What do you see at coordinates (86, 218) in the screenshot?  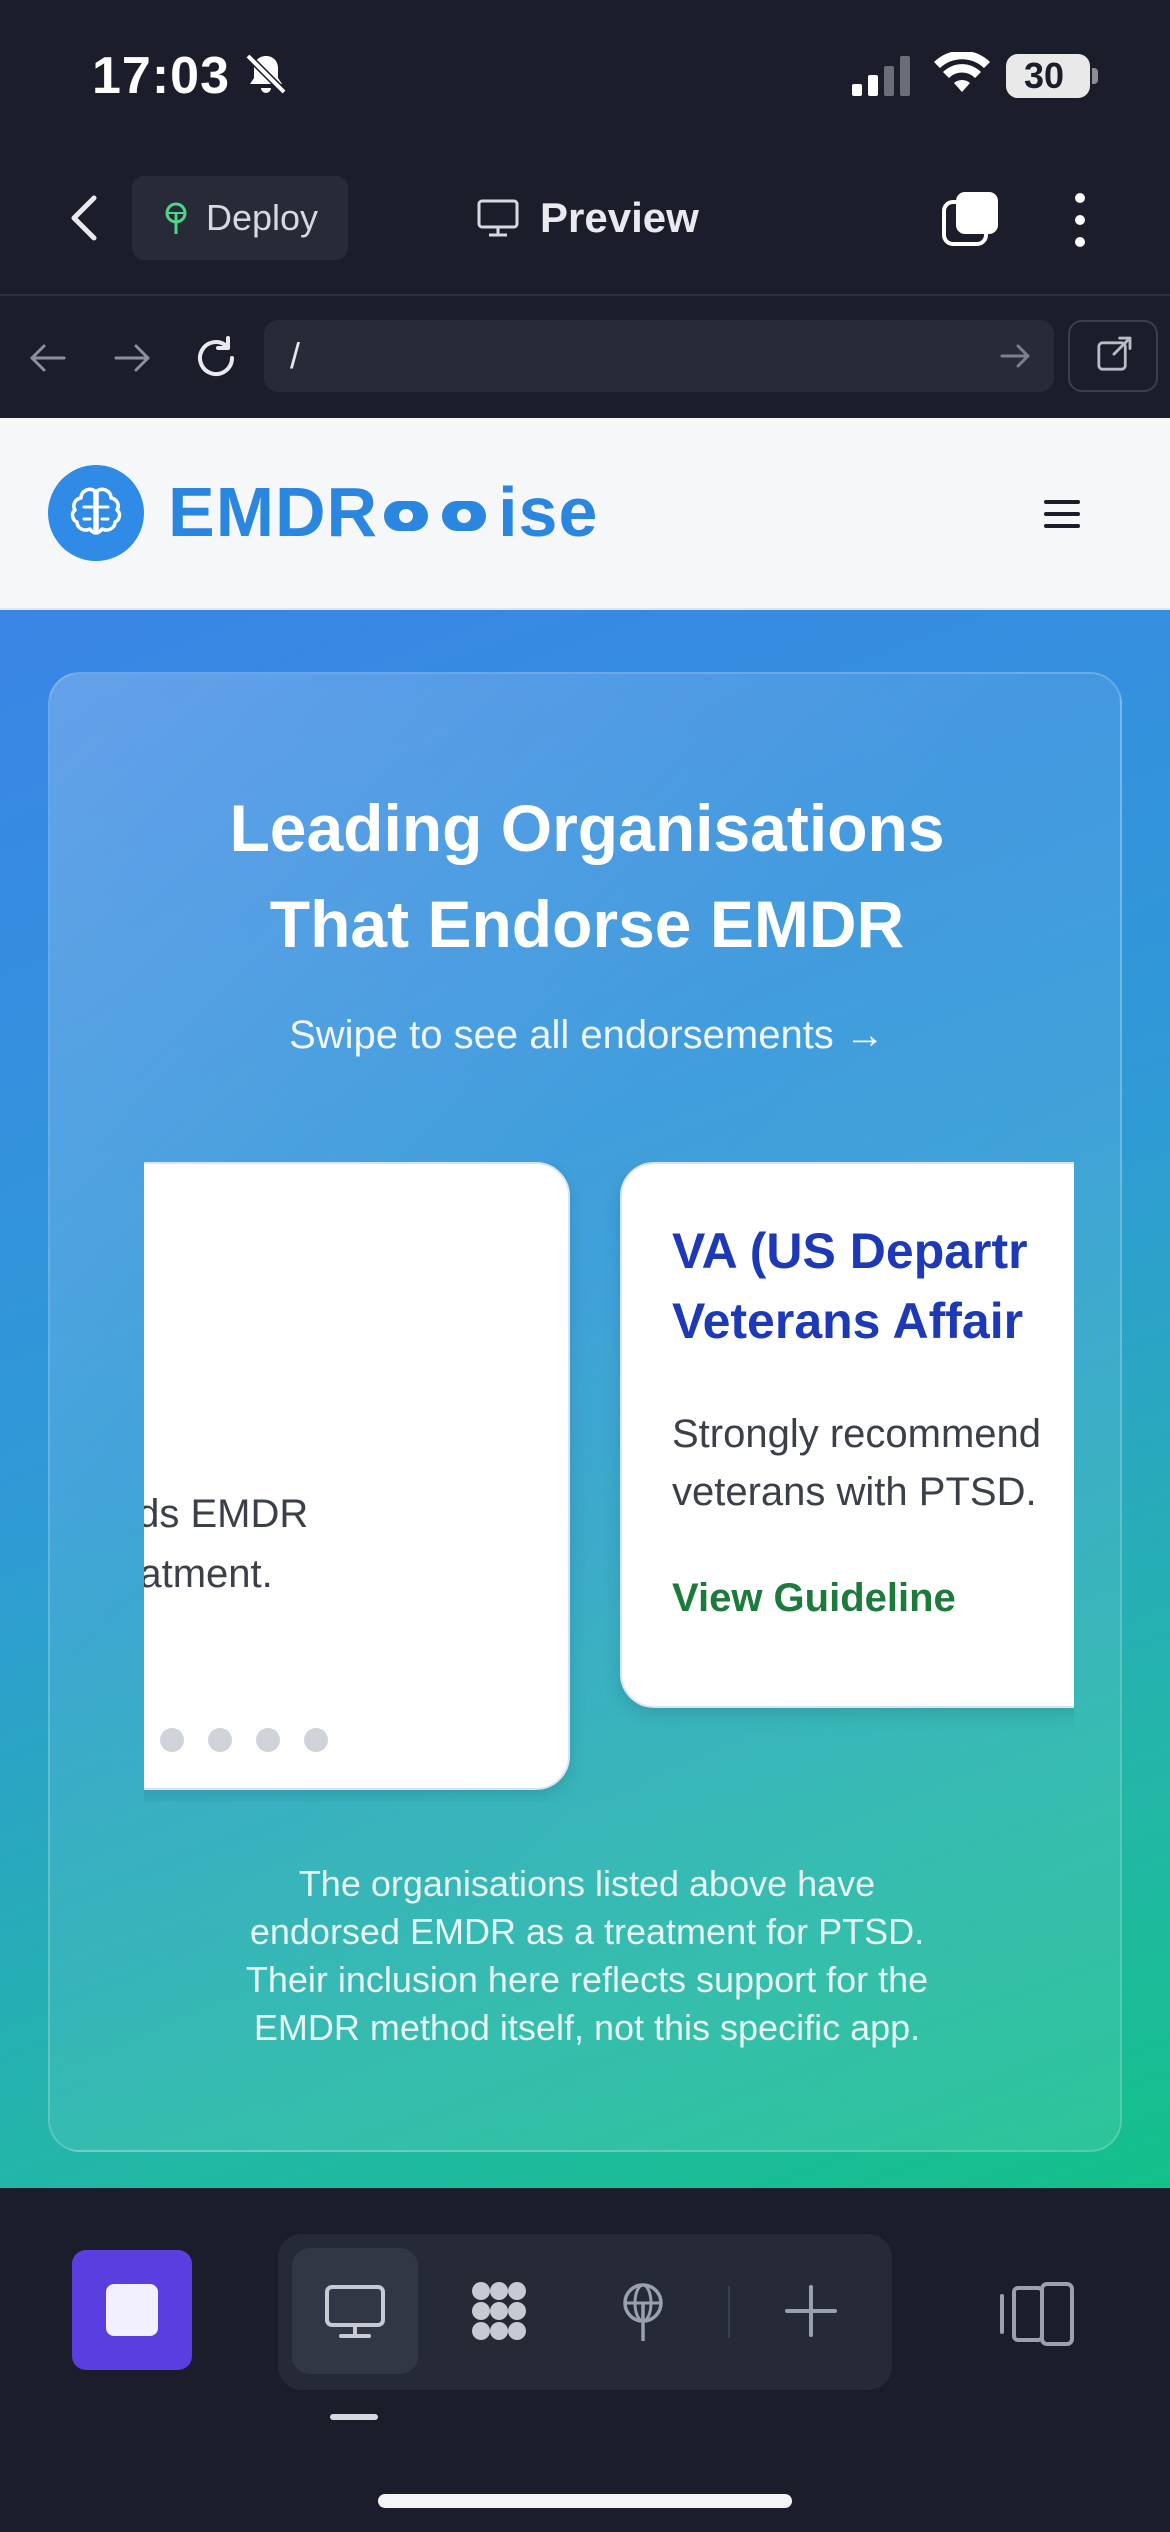 I see `chevron-left-icon` at bounding box center [86, 218].